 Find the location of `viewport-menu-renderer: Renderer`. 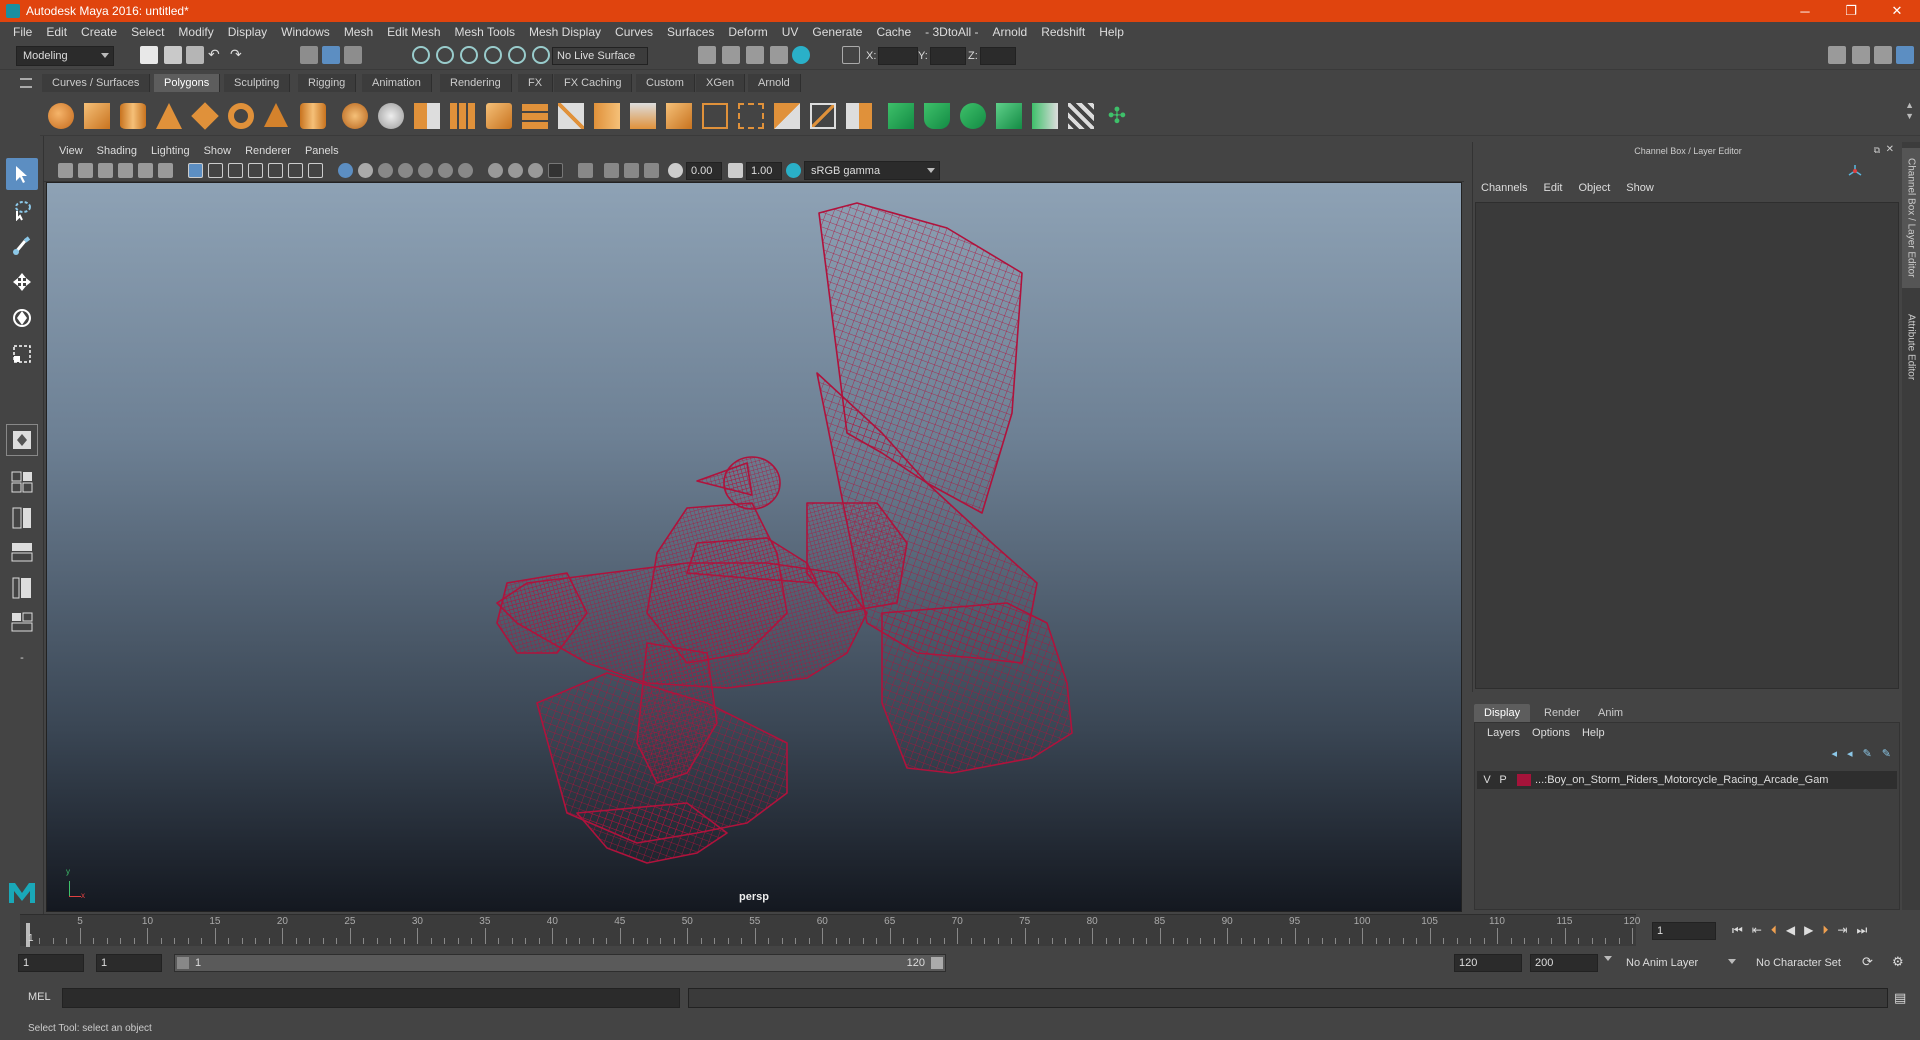

viewport-menu-renderer: Renderer is located at coordinates (268, 151).